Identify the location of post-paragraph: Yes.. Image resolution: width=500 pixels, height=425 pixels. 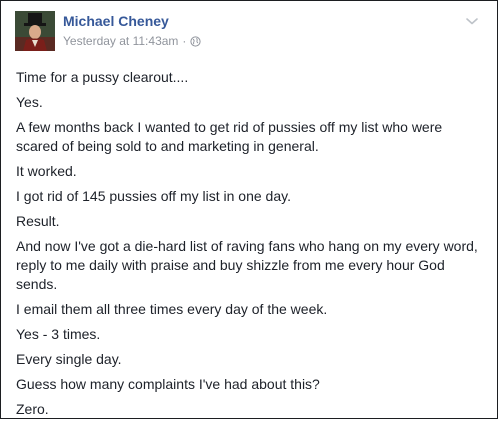
(29, 102).